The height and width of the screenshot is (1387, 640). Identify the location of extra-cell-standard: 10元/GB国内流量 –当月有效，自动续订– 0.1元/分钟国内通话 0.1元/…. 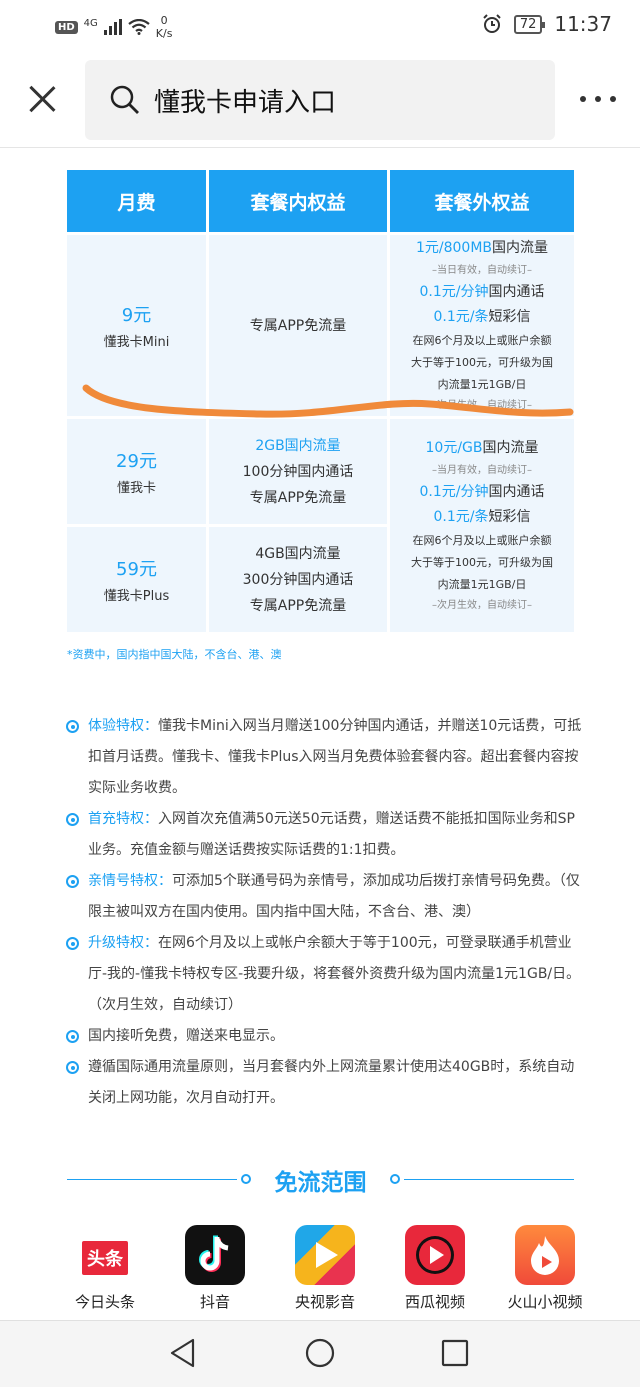
(482, 525).